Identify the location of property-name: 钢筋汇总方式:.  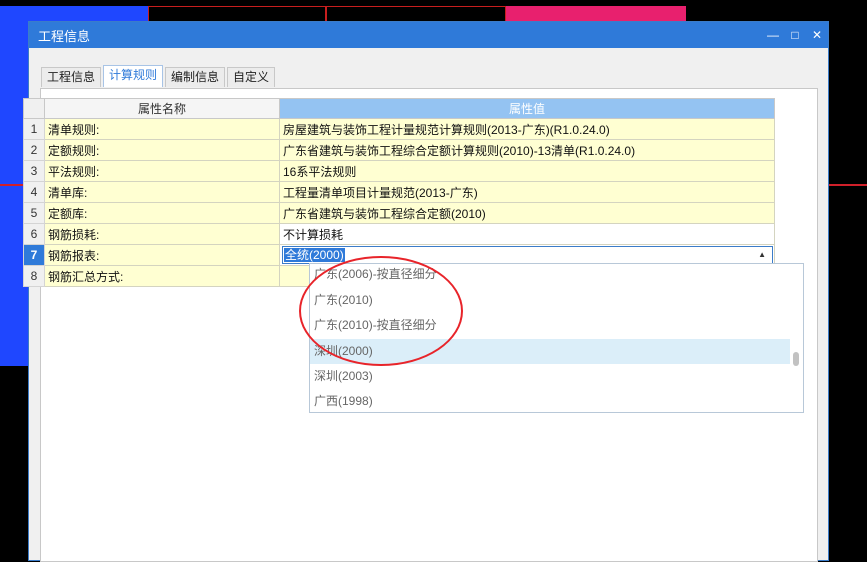
(162, 276).